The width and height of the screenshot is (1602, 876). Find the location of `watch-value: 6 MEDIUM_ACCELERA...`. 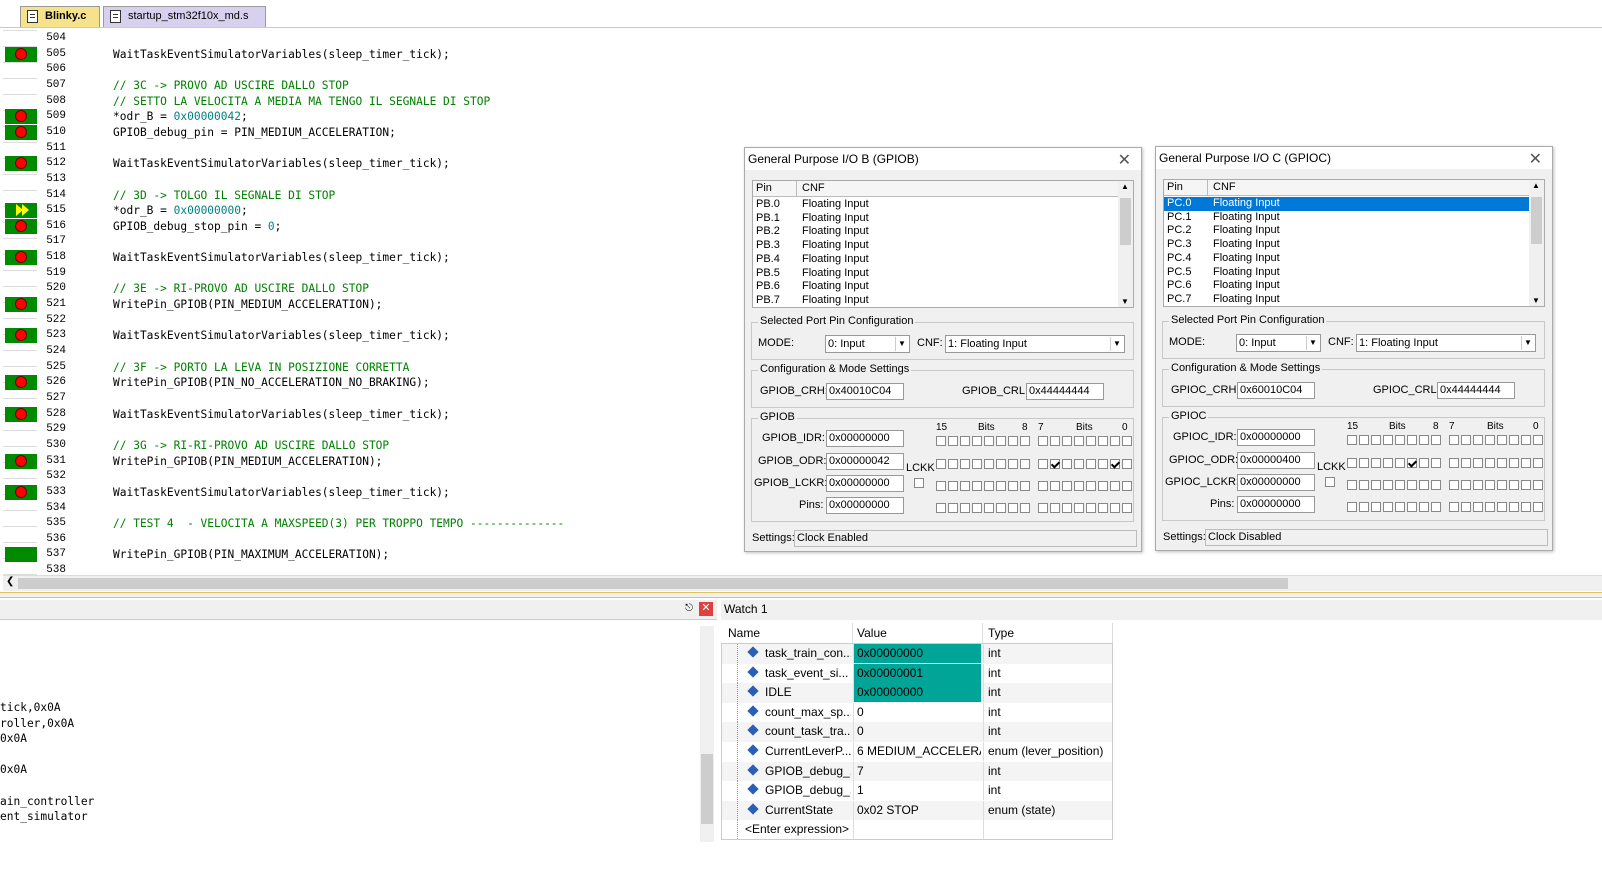

watch-value: 6 MEDIUM_ACCELERA... is located at coordinates (917, 751).